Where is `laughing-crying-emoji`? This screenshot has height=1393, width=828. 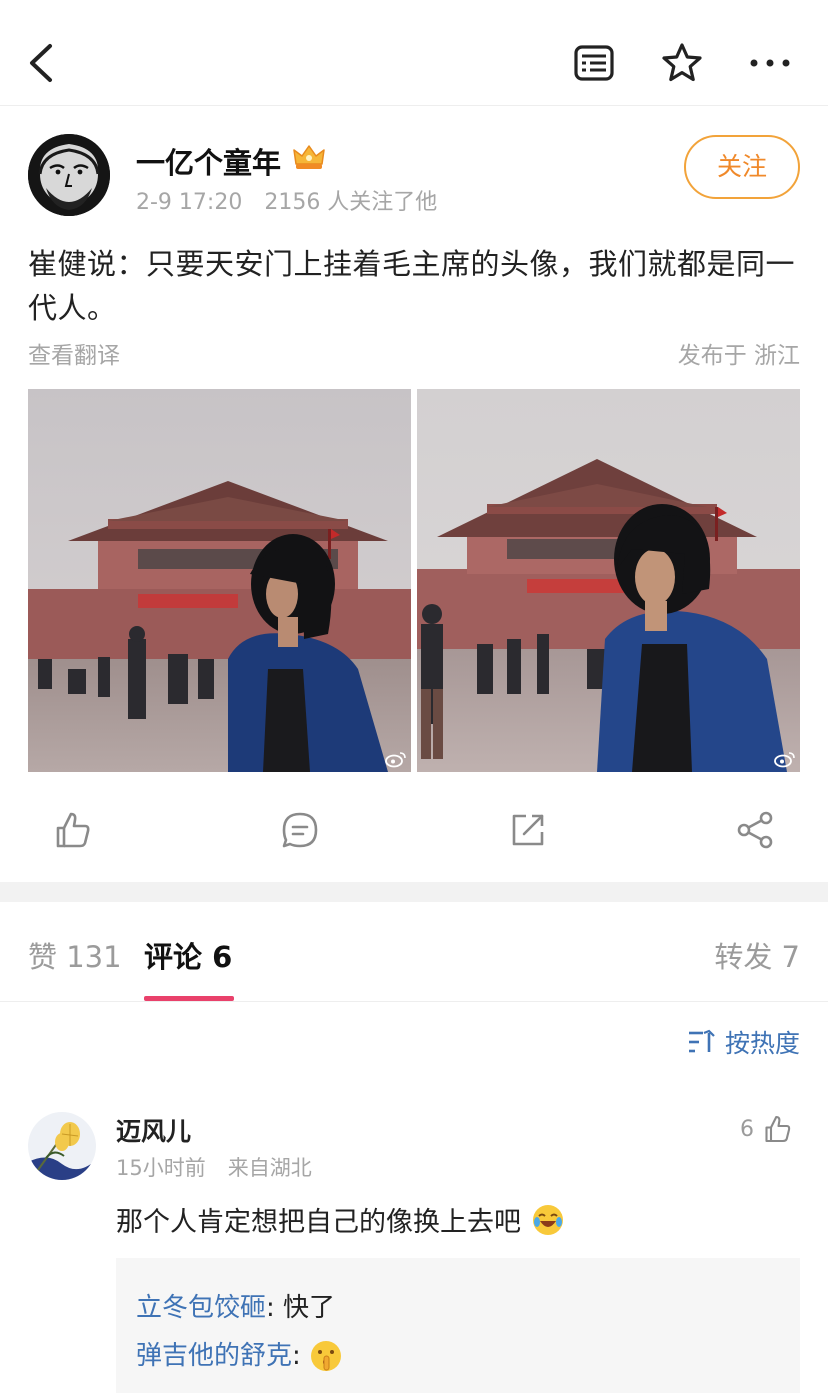 laughing-crying-emoji is located at coordinates (548, 1219).